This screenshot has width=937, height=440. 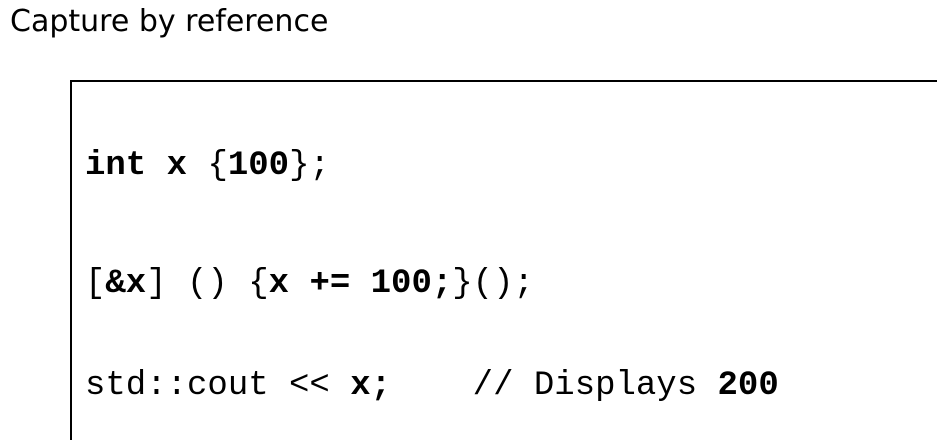 I want to click on code-comment: // Displays, so click(x=554, y=386).